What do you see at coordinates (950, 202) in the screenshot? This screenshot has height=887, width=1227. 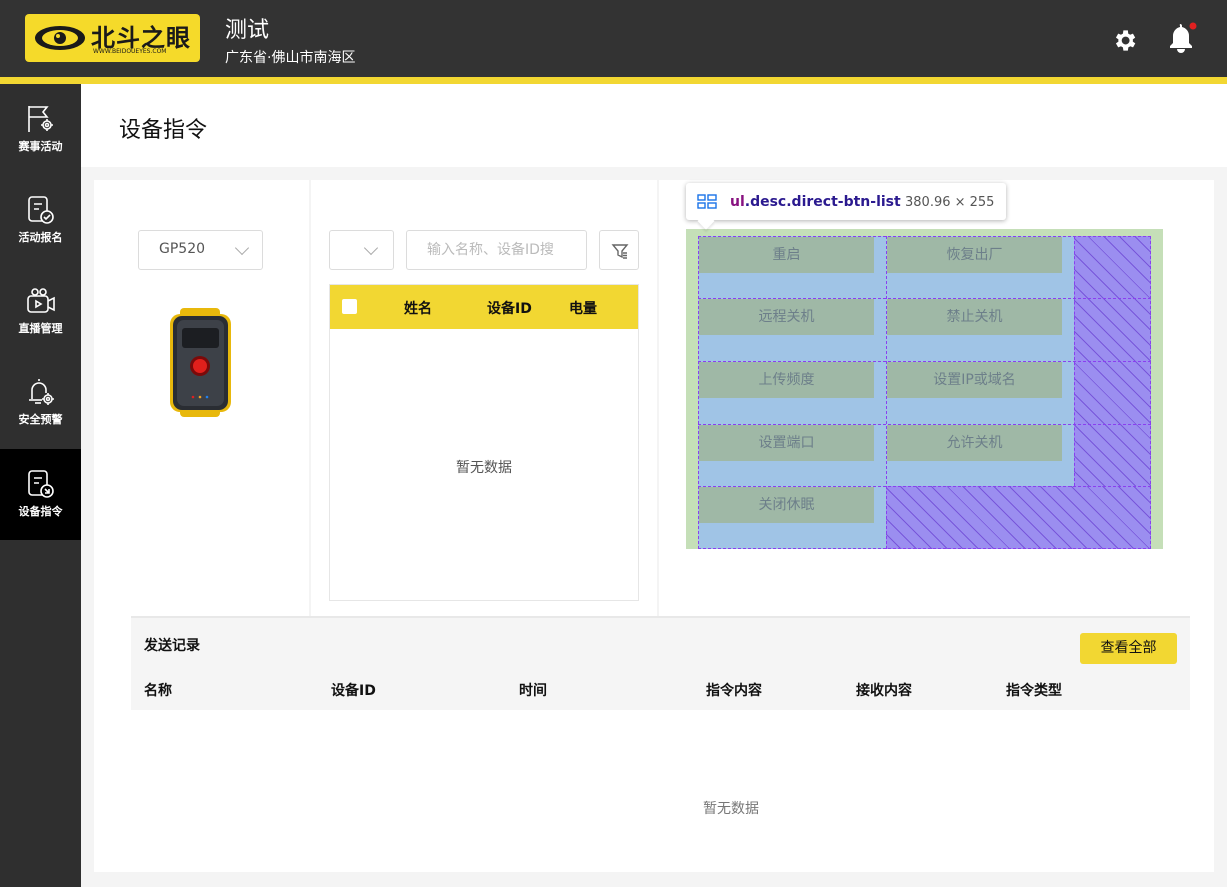 I see `devtools-dimensions: 380.96 × 255` at bounding box center [950, 202].